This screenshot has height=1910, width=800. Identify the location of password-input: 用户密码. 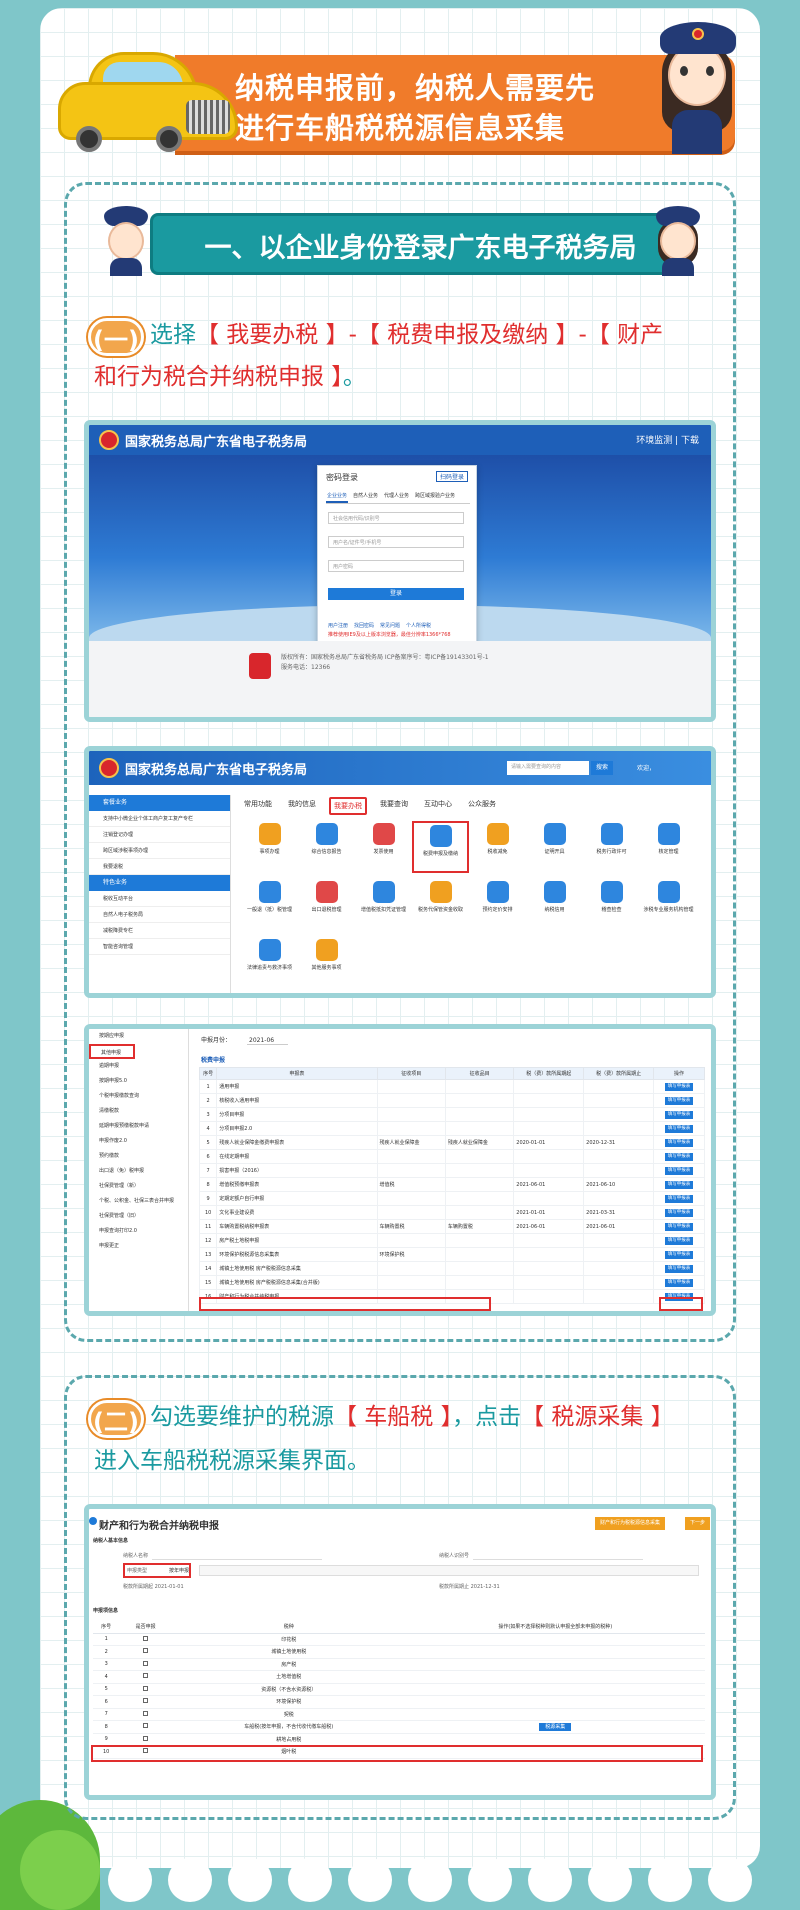
(396, 566).